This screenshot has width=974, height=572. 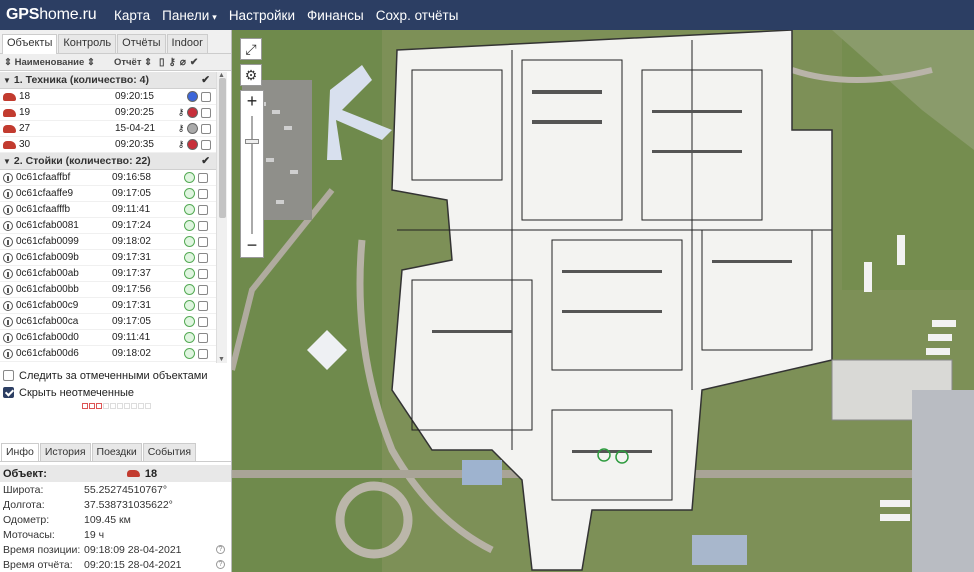 I want to click on map-settings-button: ⚙, so click(x=251, y=75).